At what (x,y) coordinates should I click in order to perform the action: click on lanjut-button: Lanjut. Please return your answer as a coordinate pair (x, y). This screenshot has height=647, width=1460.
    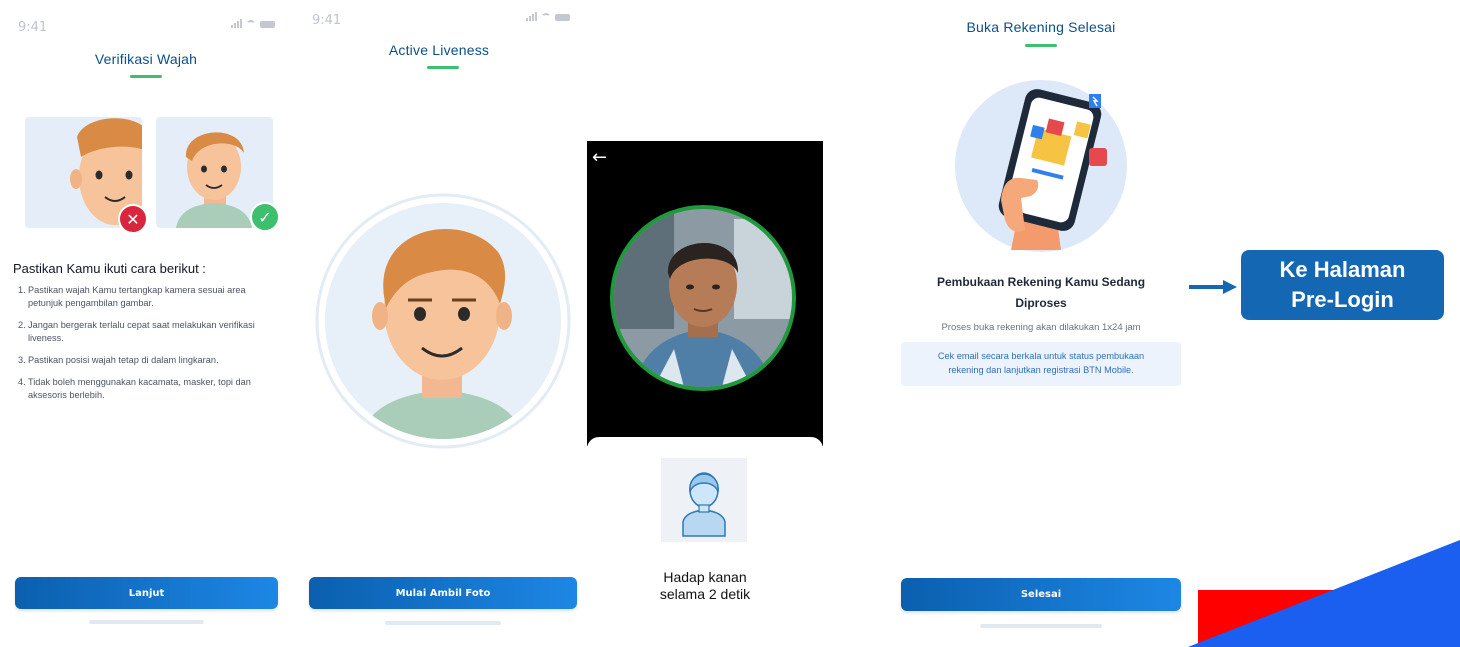
    Looking at the image, I should click on (146, 593).